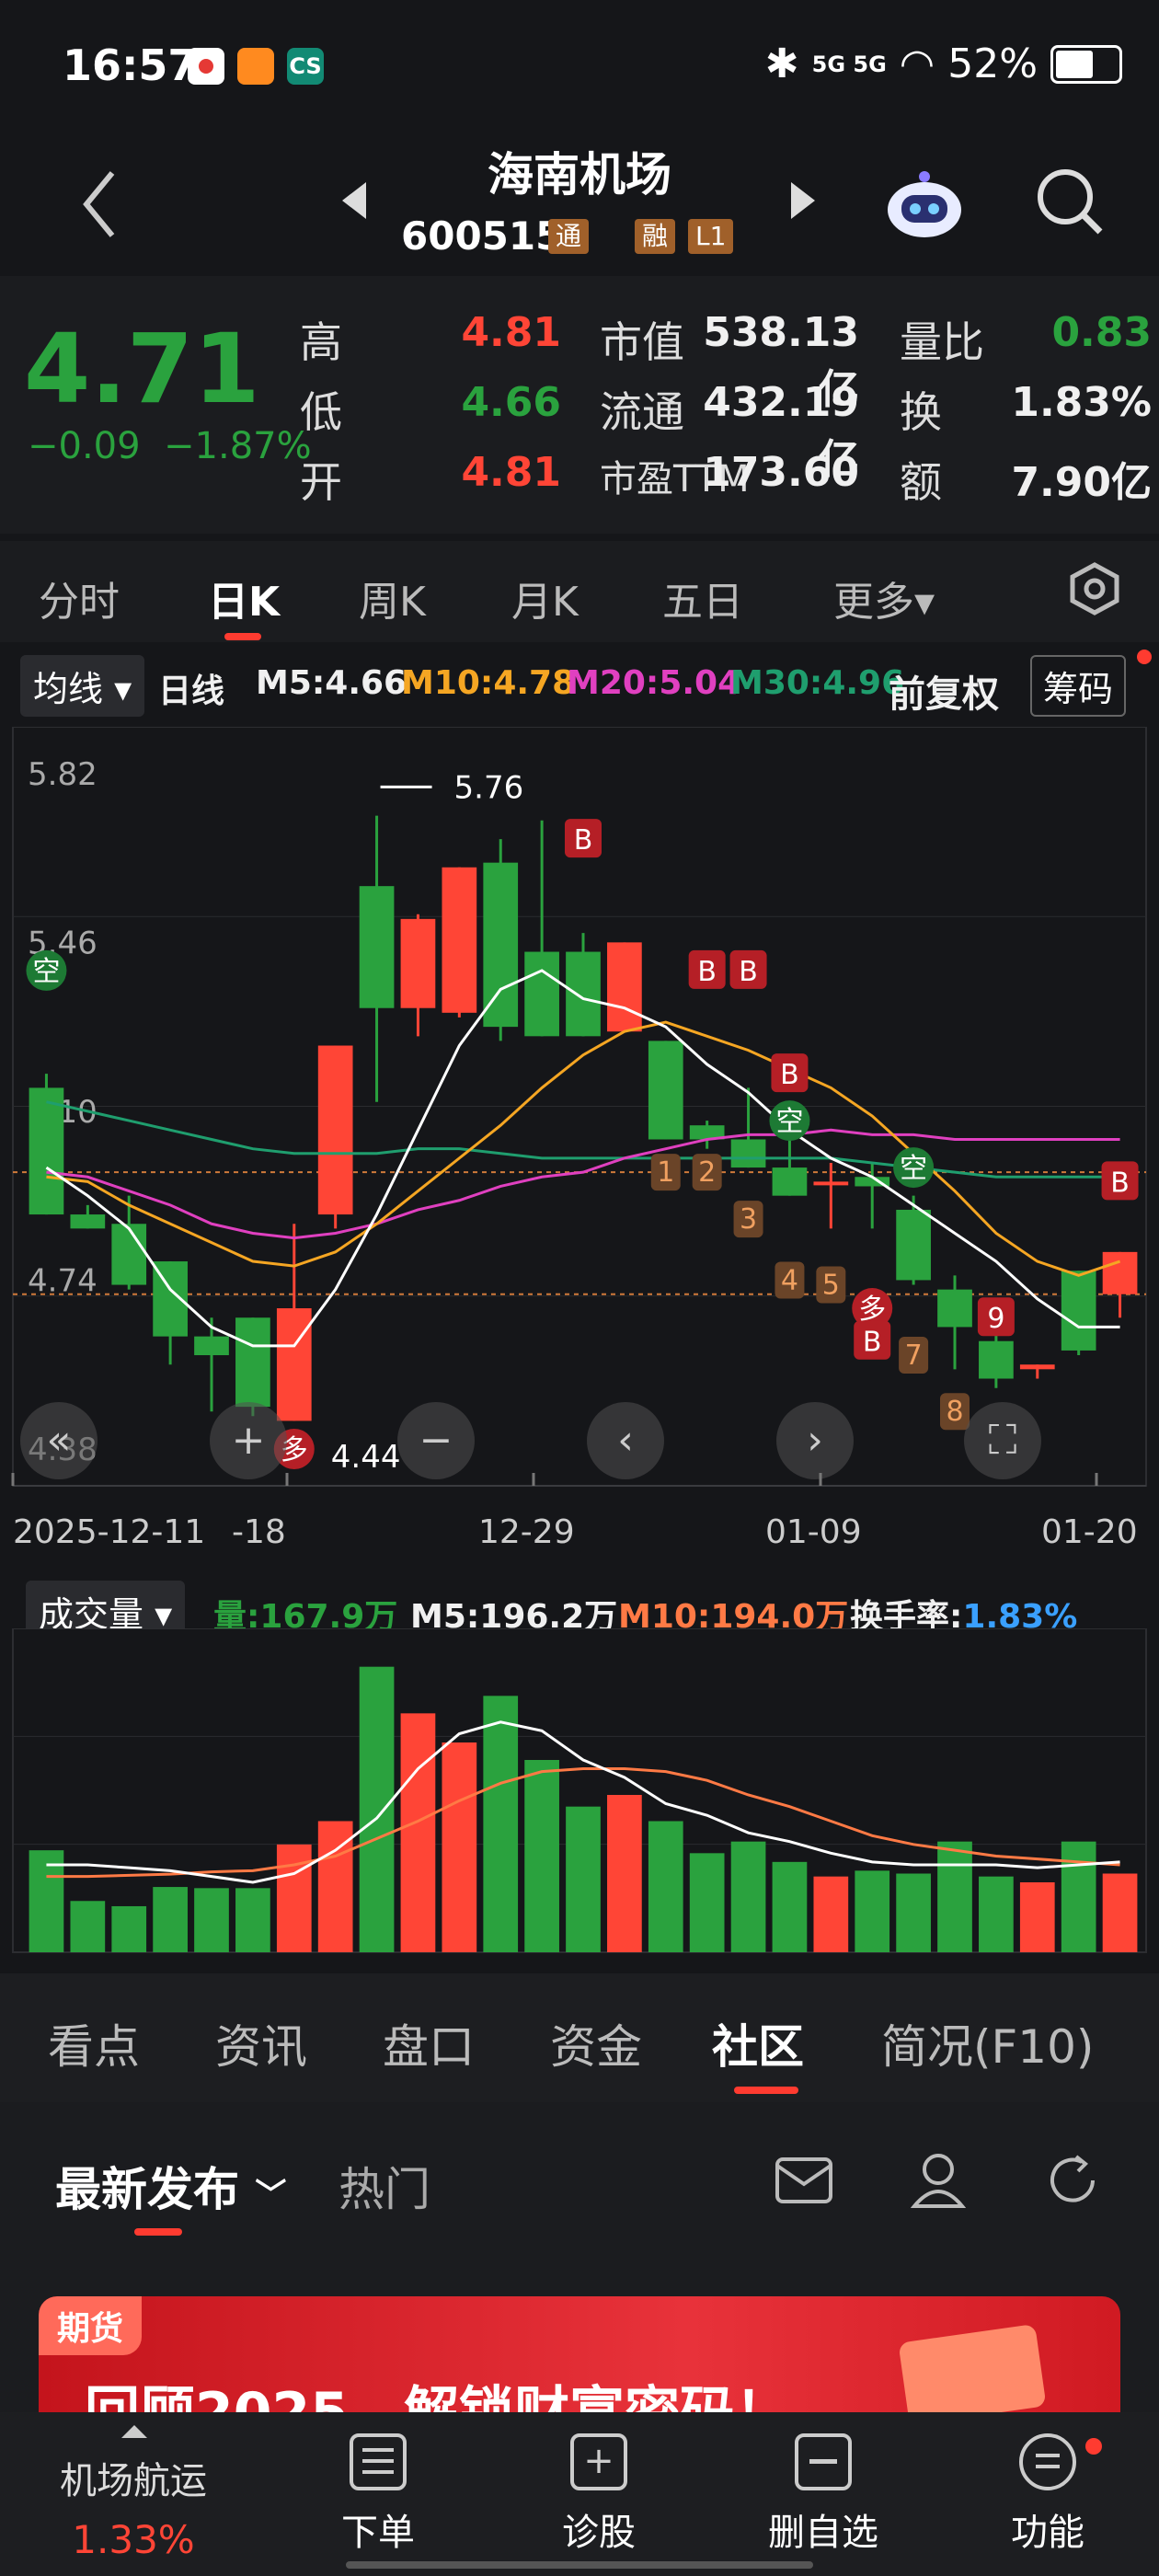  What do you see at coordinates (1072, 2182) in the screenshot?
I see `refresh-button` at bounding box center [1072, 2182].